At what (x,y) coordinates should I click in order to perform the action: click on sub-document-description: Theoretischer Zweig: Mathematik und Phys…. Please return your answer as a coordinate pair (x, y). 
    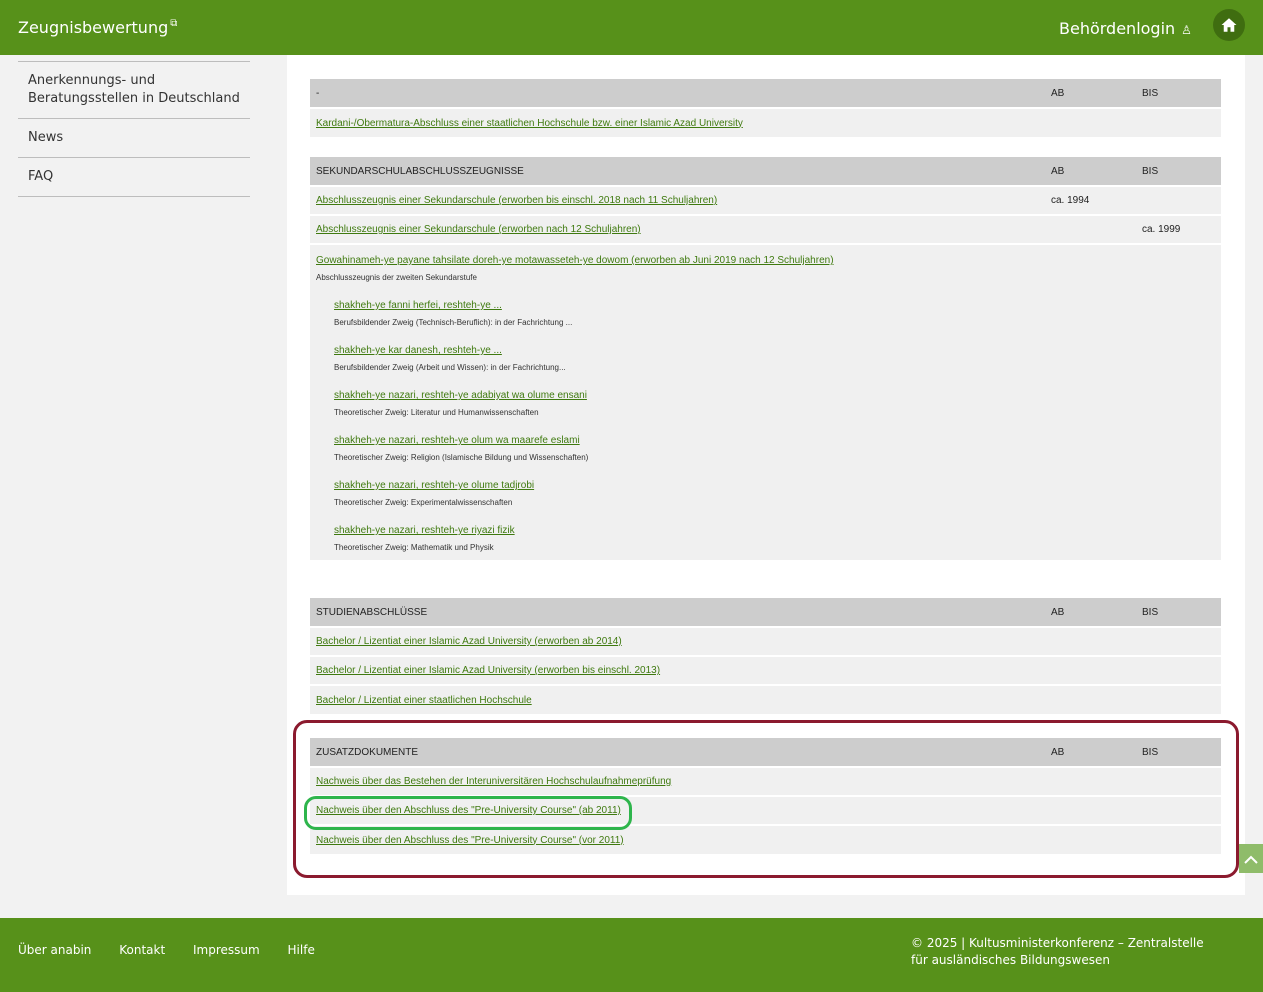
    Looking at the image, I should click on (414, 547).